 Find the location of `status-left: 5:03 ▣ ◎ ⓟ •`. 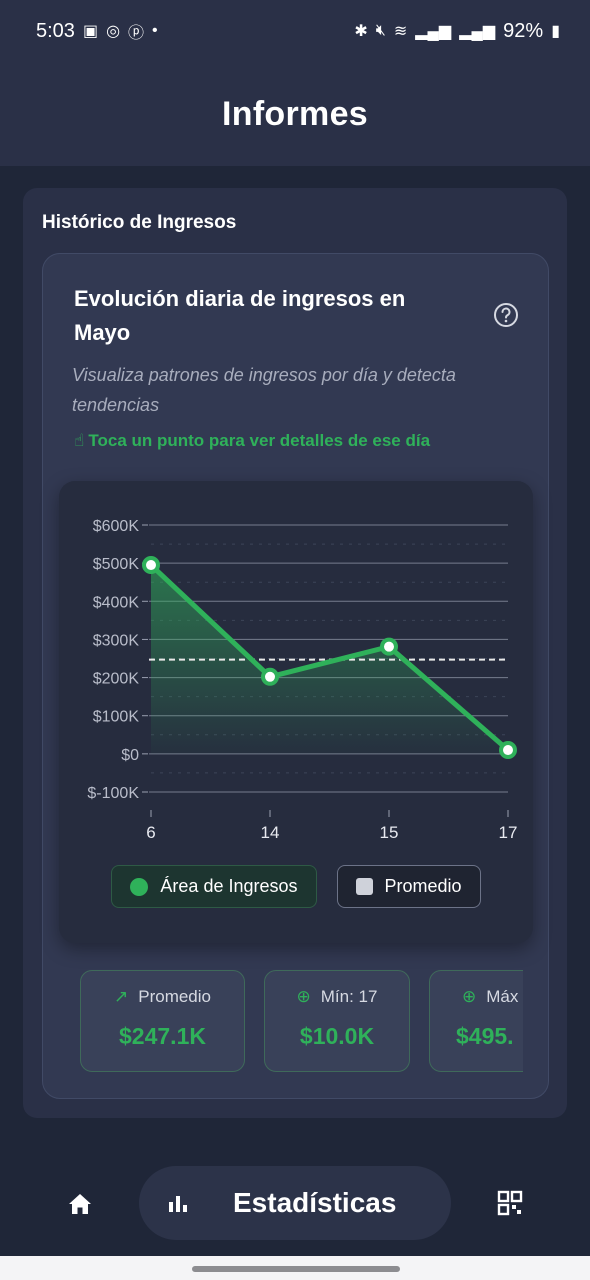

status-left: 5:03 ▣ ◎ ⓟ • is located at coordinates (97, 31).